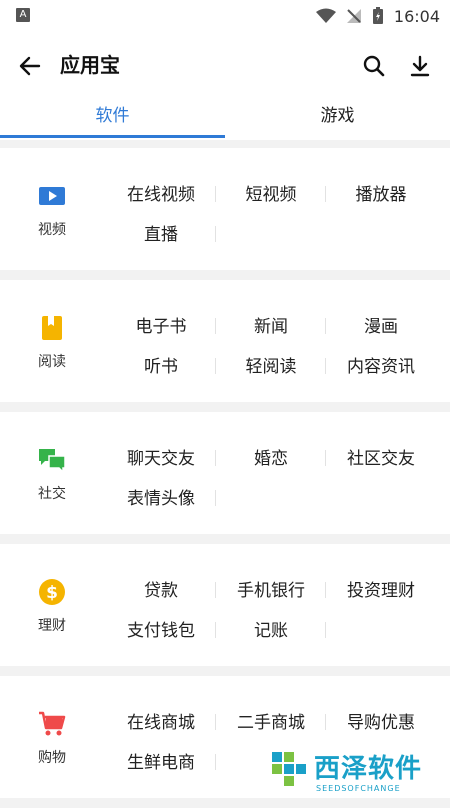 The width and height of the screenshot is (450, 808). Describe the element at coordinates (381, 192) in the screenshot. I see `subcategory-item: 播放器` at that location.